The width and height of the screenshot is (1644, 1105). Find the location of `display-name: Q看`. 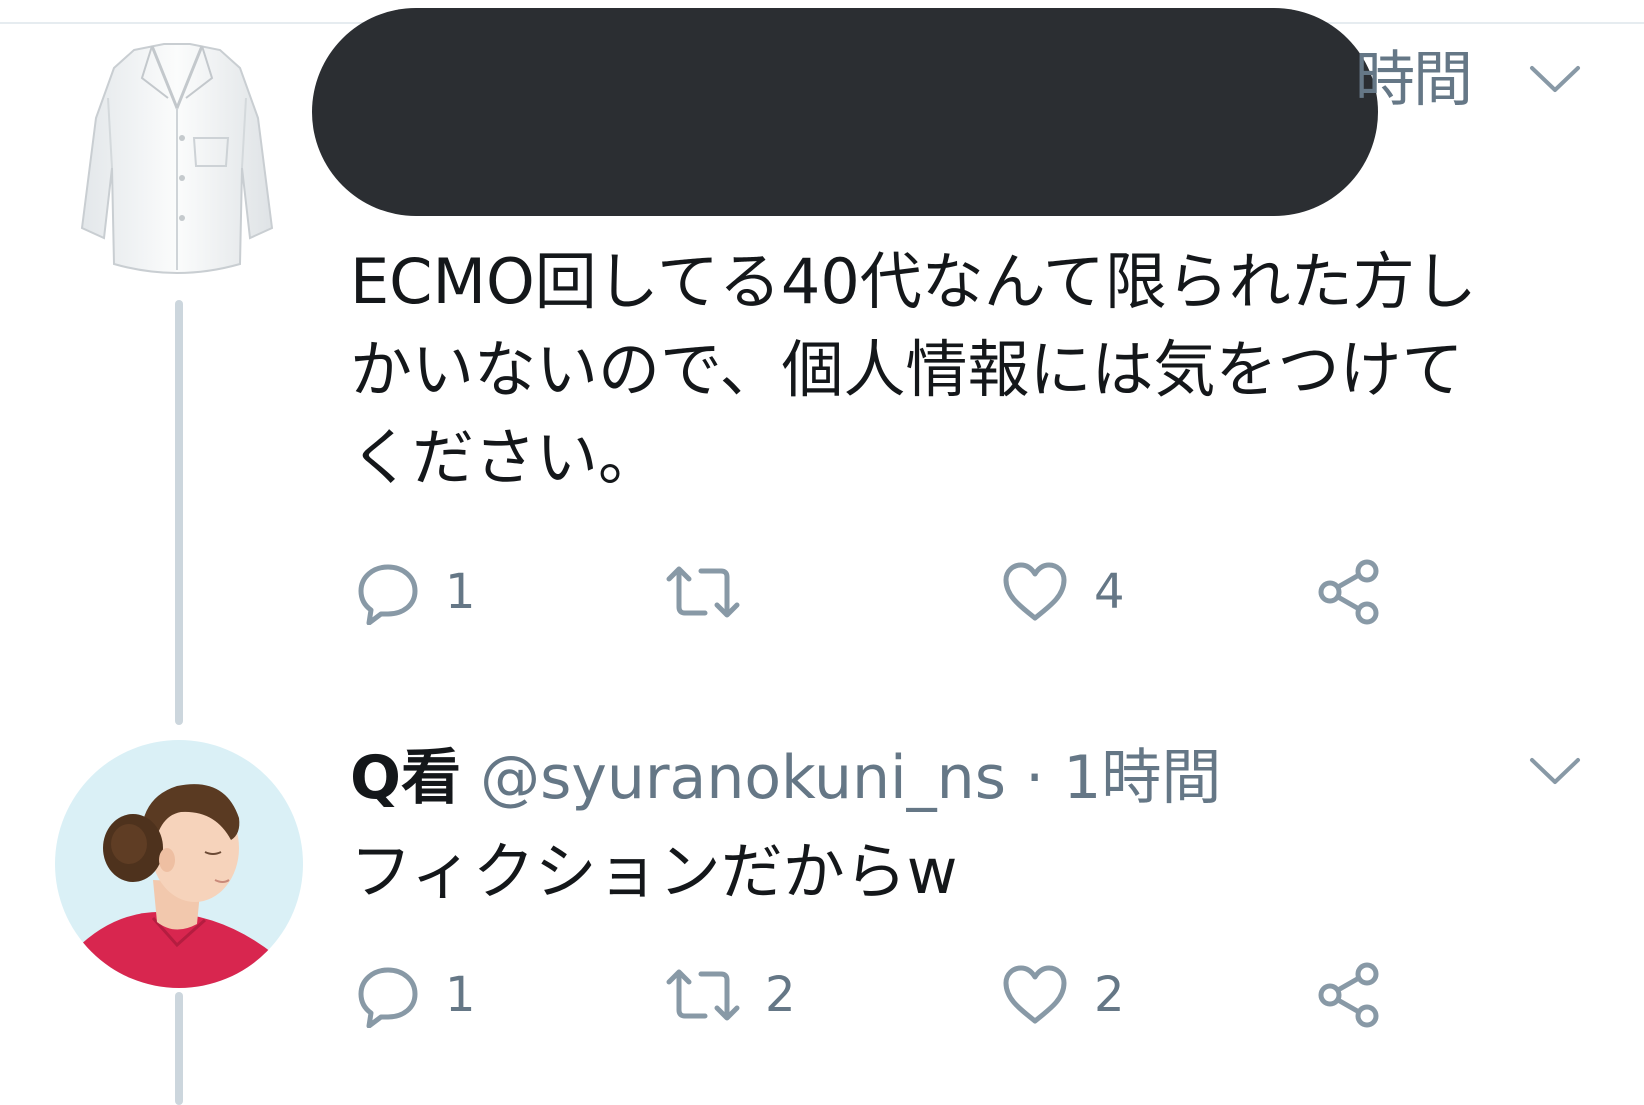

display-name: Q看 is located at coordinates (405, 778).